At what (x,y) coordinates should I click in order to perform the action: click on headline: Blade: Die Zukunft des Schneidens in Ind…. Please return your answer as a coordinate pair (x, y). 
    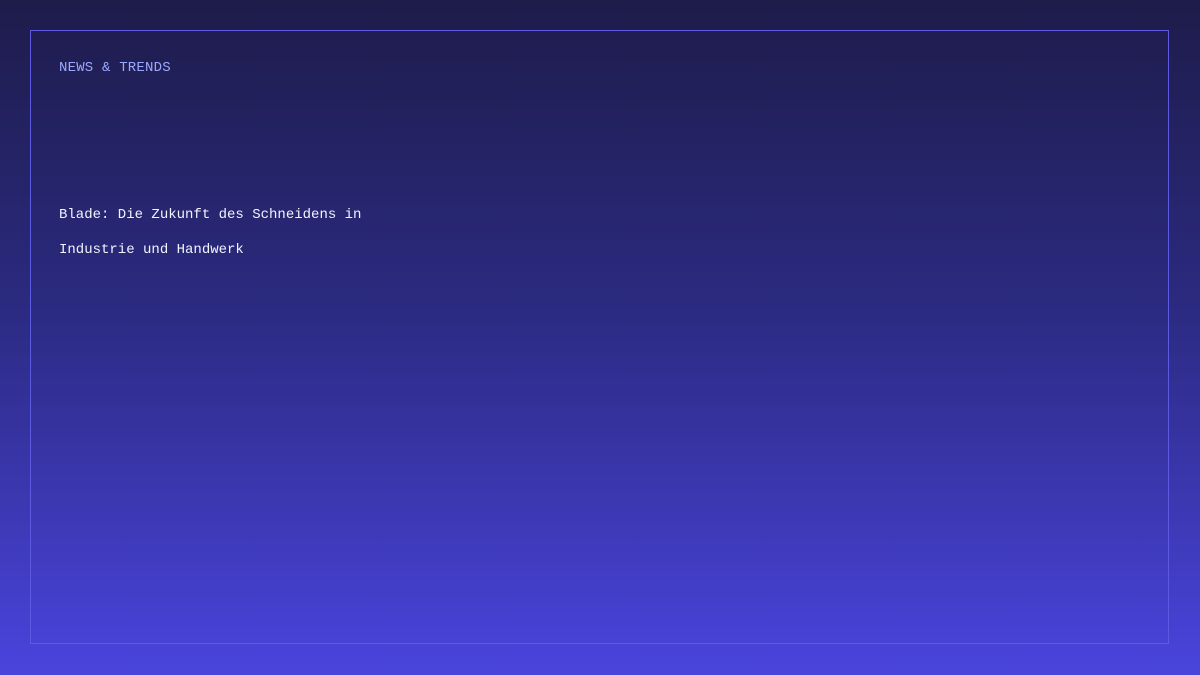
    Looking at the image, I should click on (269, 233).